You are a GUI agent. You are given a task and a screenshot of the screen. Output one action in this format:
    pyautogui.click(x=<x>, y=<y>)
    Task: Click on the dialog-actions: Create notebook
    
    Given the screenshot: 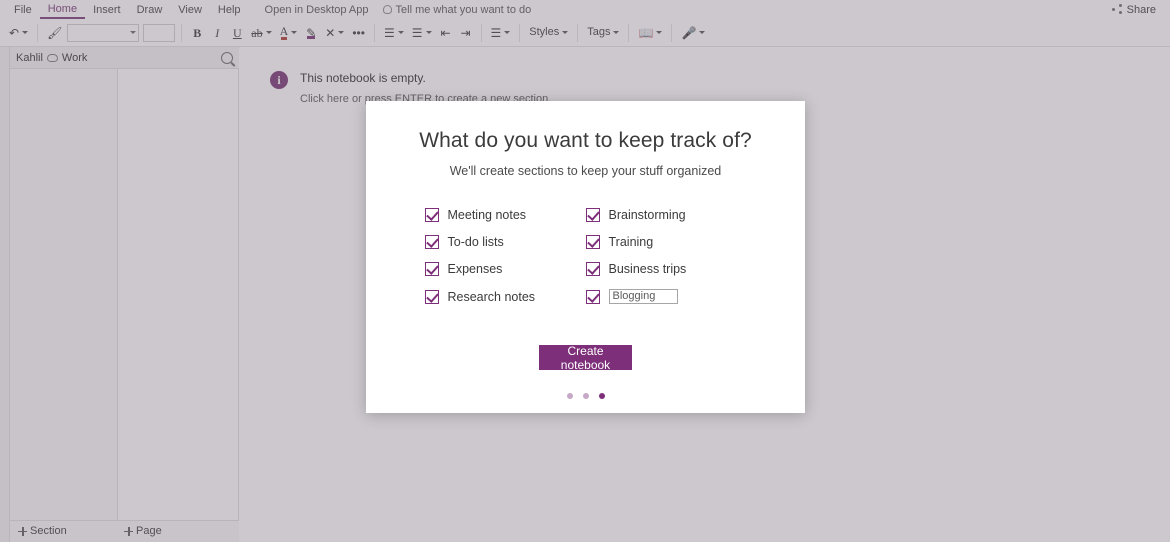 What is the action you would take?
    pyautogui.click(x=585, y=358)
    